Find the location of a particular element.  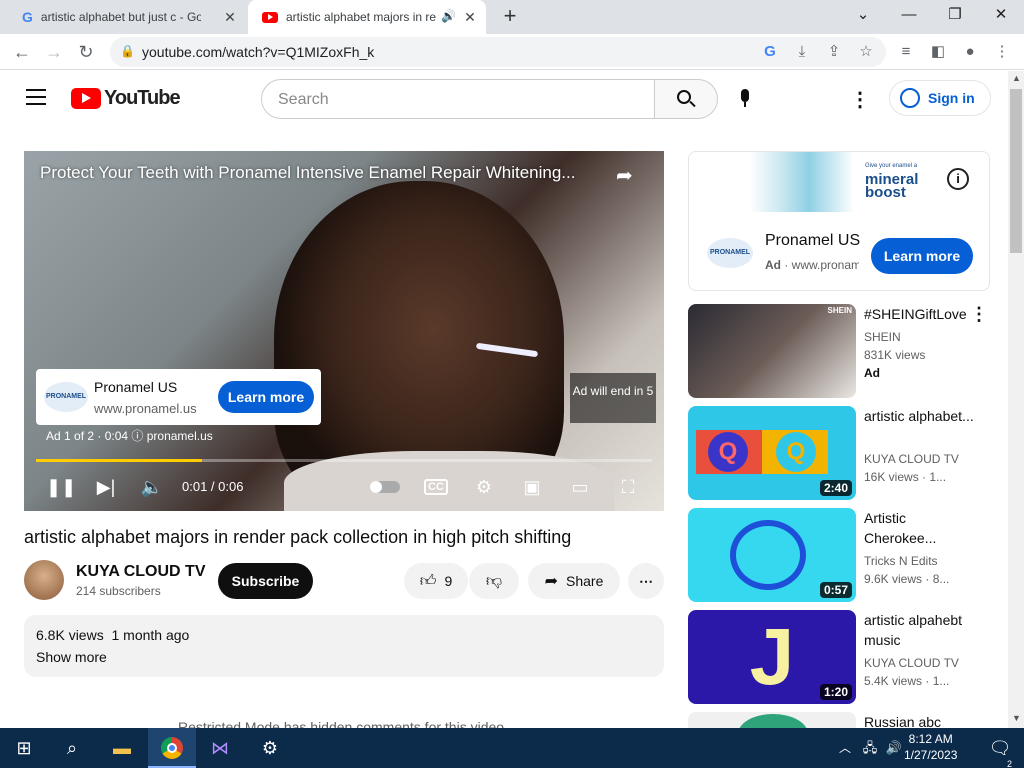

video-title: #SHEINGiftLove is located at coordinates (919, 314).